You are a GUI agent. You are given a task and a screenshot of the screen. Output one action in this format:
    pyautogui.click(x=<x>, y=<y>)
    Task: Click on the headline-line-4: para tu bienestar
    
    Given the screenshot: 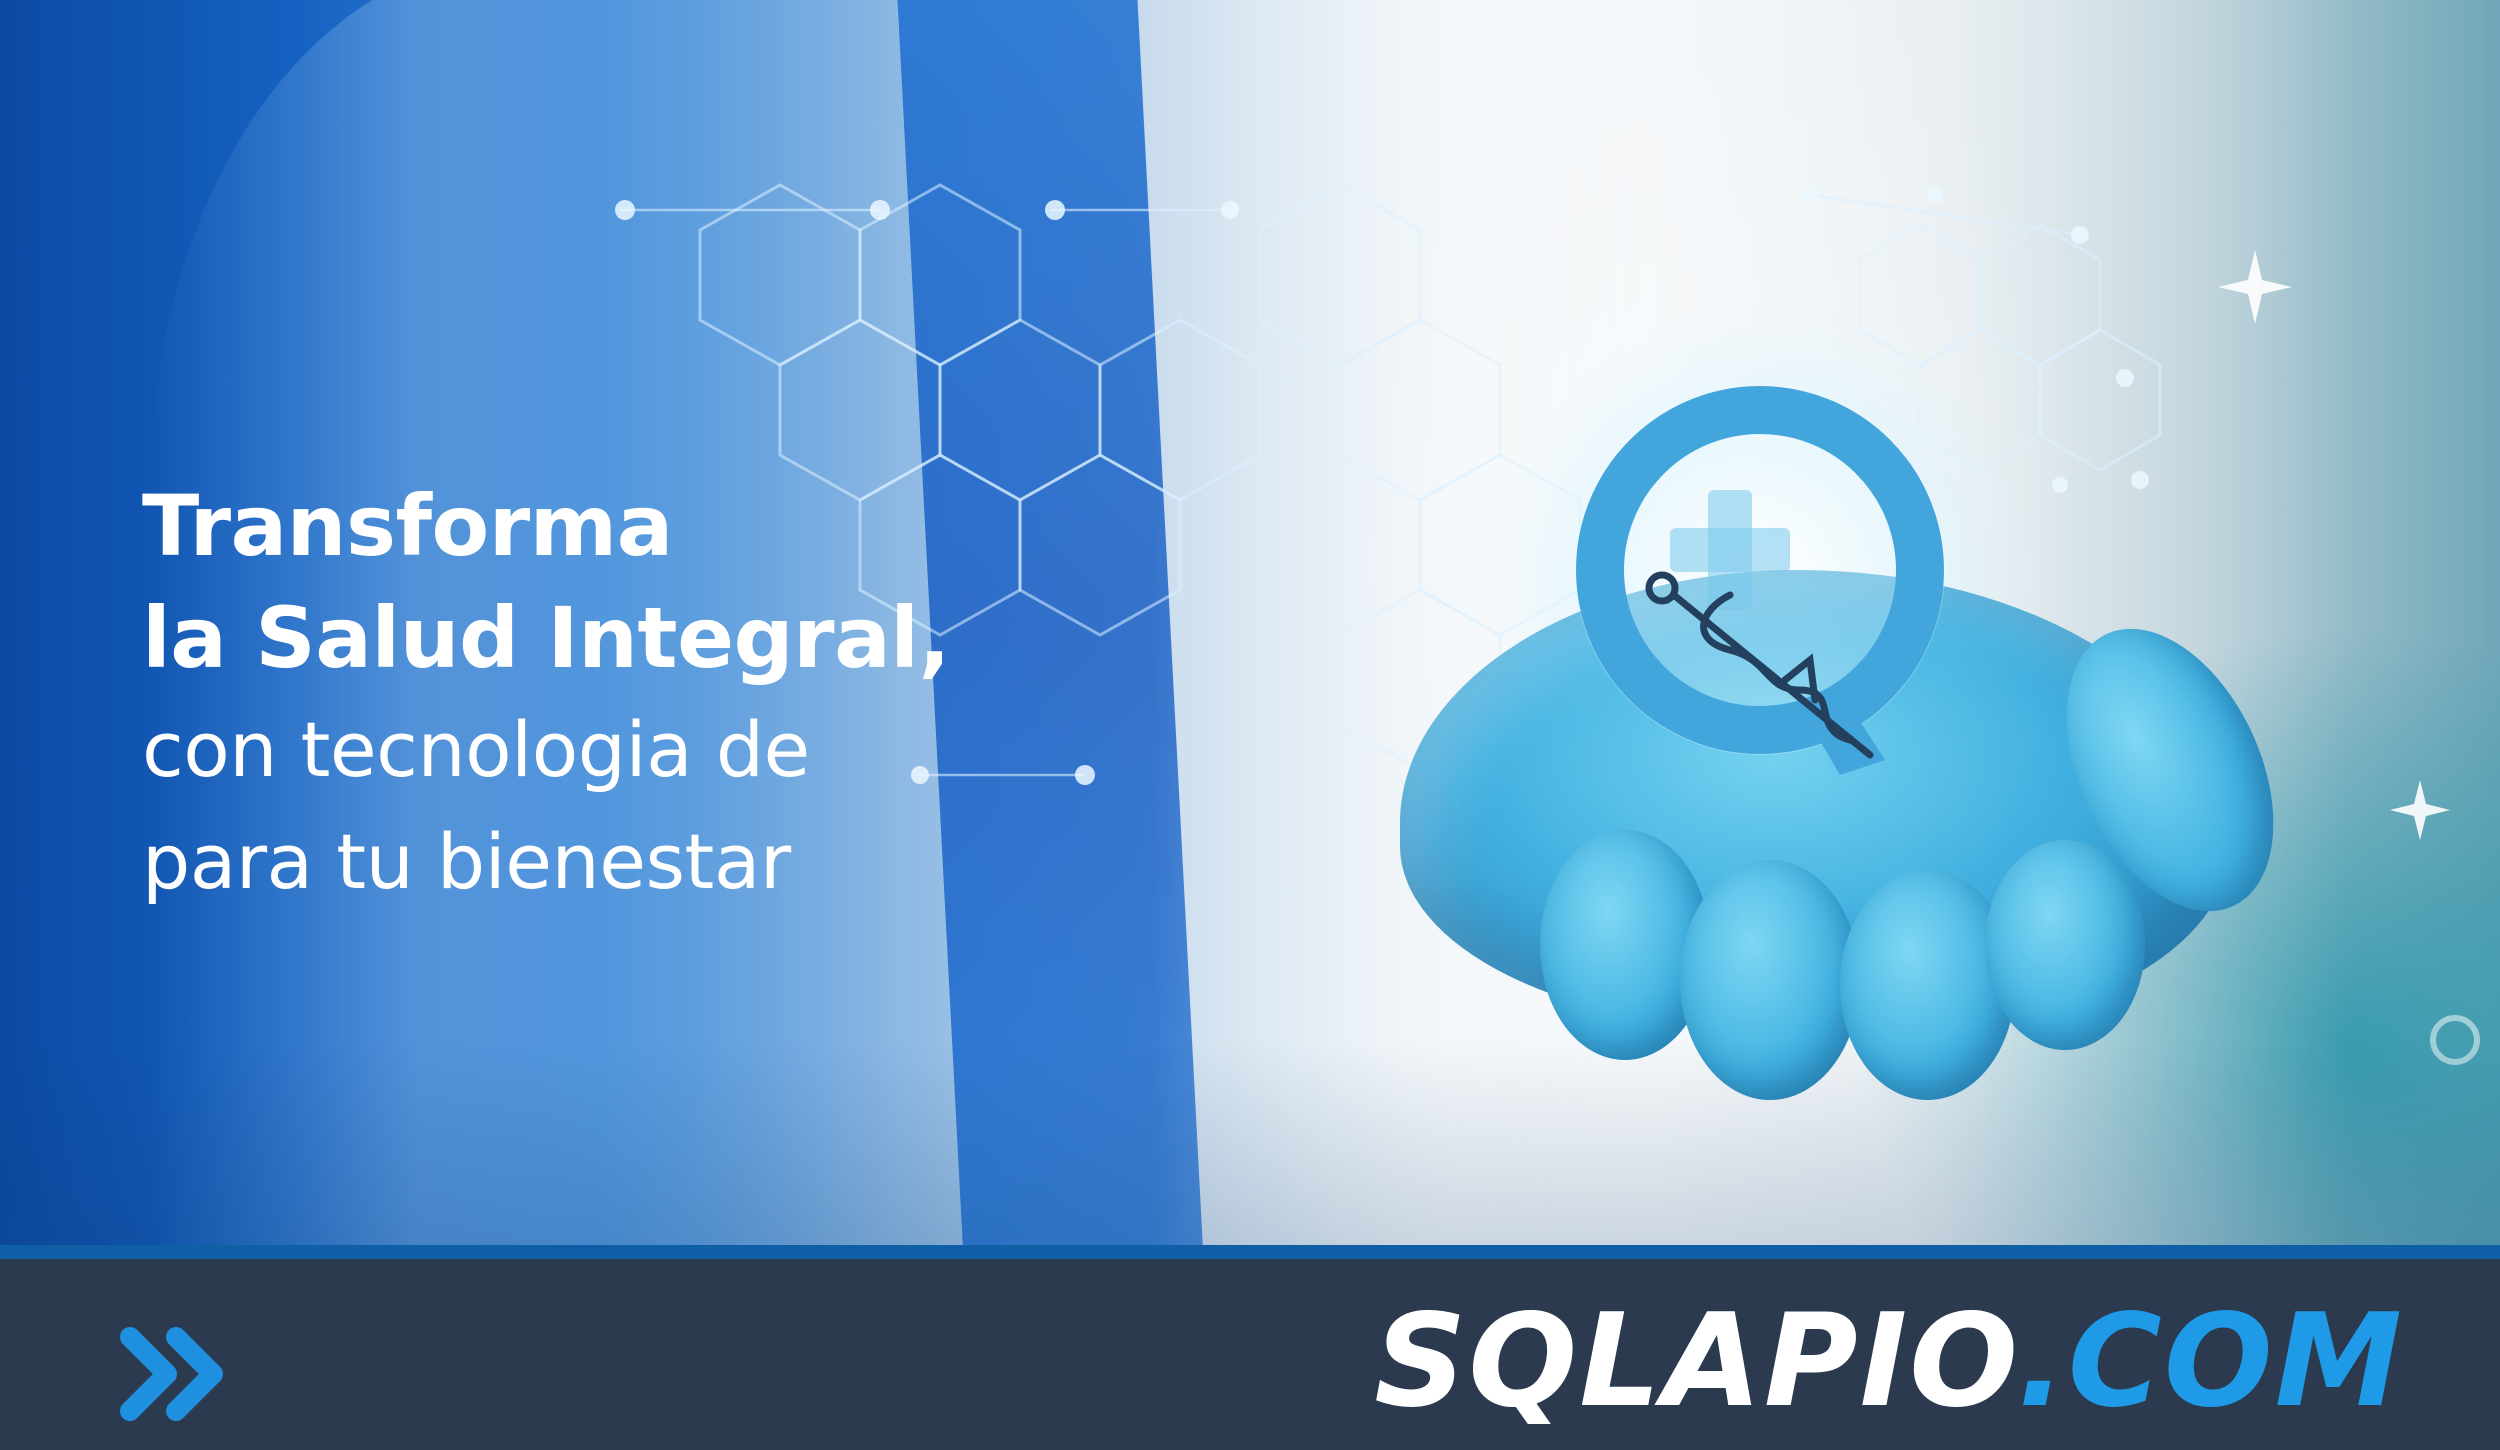 What is the action you would take?
    pyautogui.click(x=466, y=861)
    